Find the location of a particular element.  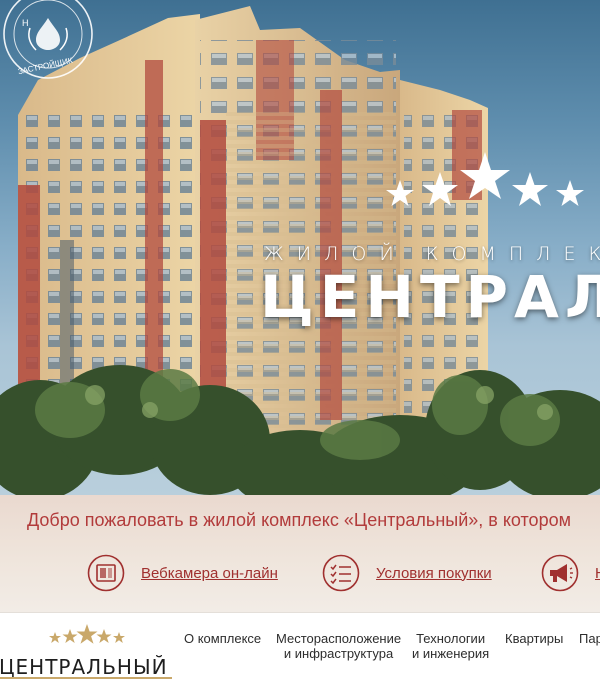

purchase-terms-link-label: Условия покупки is located at coordinates (434, 573).